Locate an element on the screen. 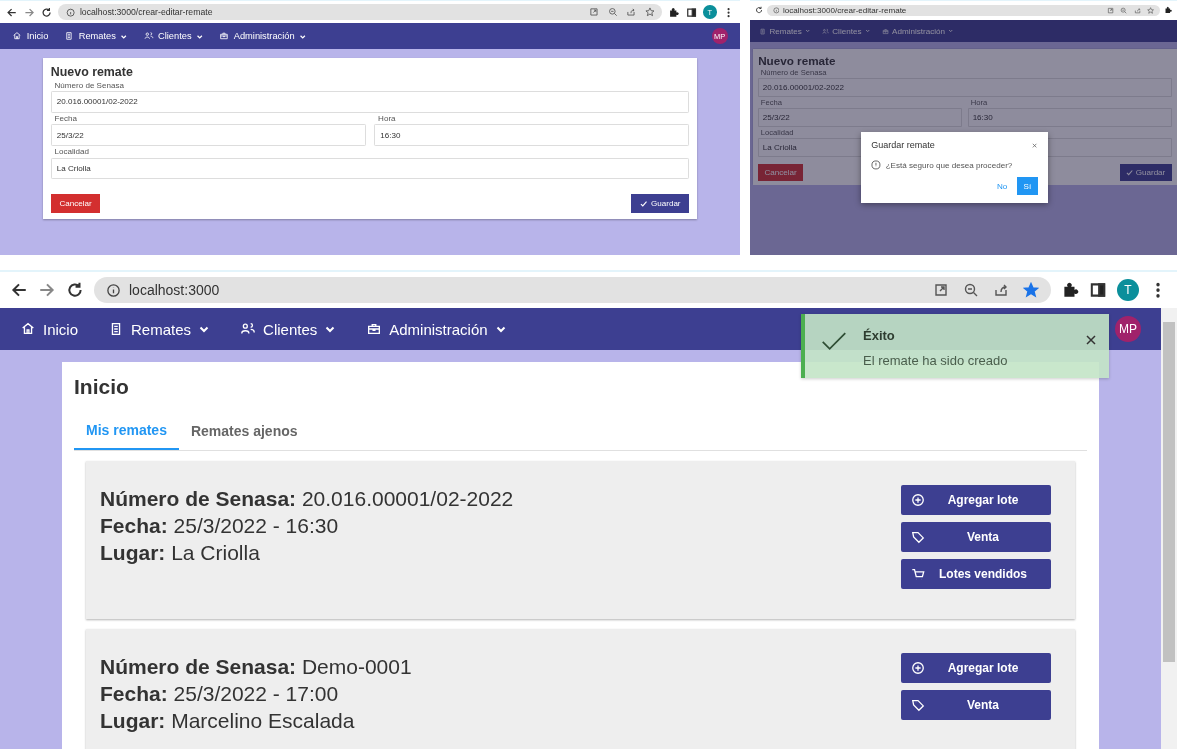 This screenshot has width=1177, height=749. zoom-out-icon is located at coordinates (971, 290).